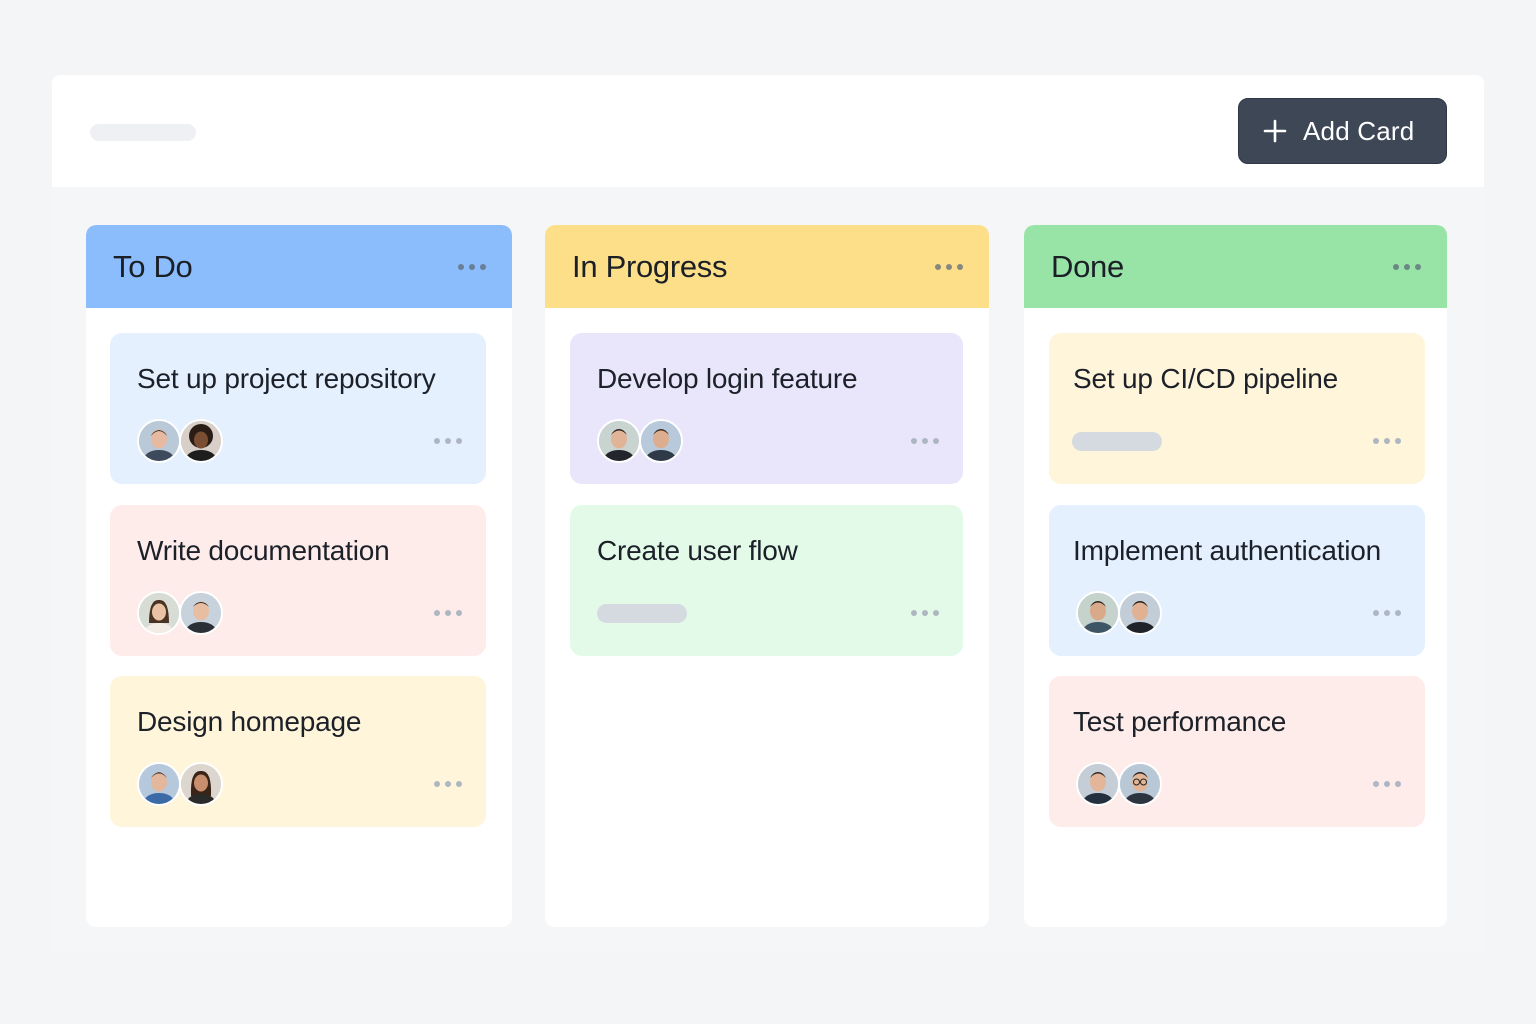  Describe the element at coordinates (263, 550) in the screenshot. I see `card-title: Write documentation` at that location.